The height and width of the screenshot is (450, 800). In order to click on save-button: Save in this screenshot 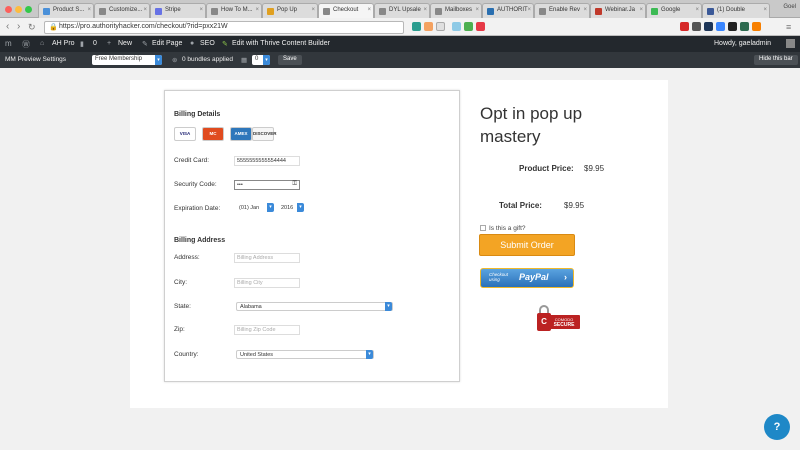, I will do `click(290, 60)`.